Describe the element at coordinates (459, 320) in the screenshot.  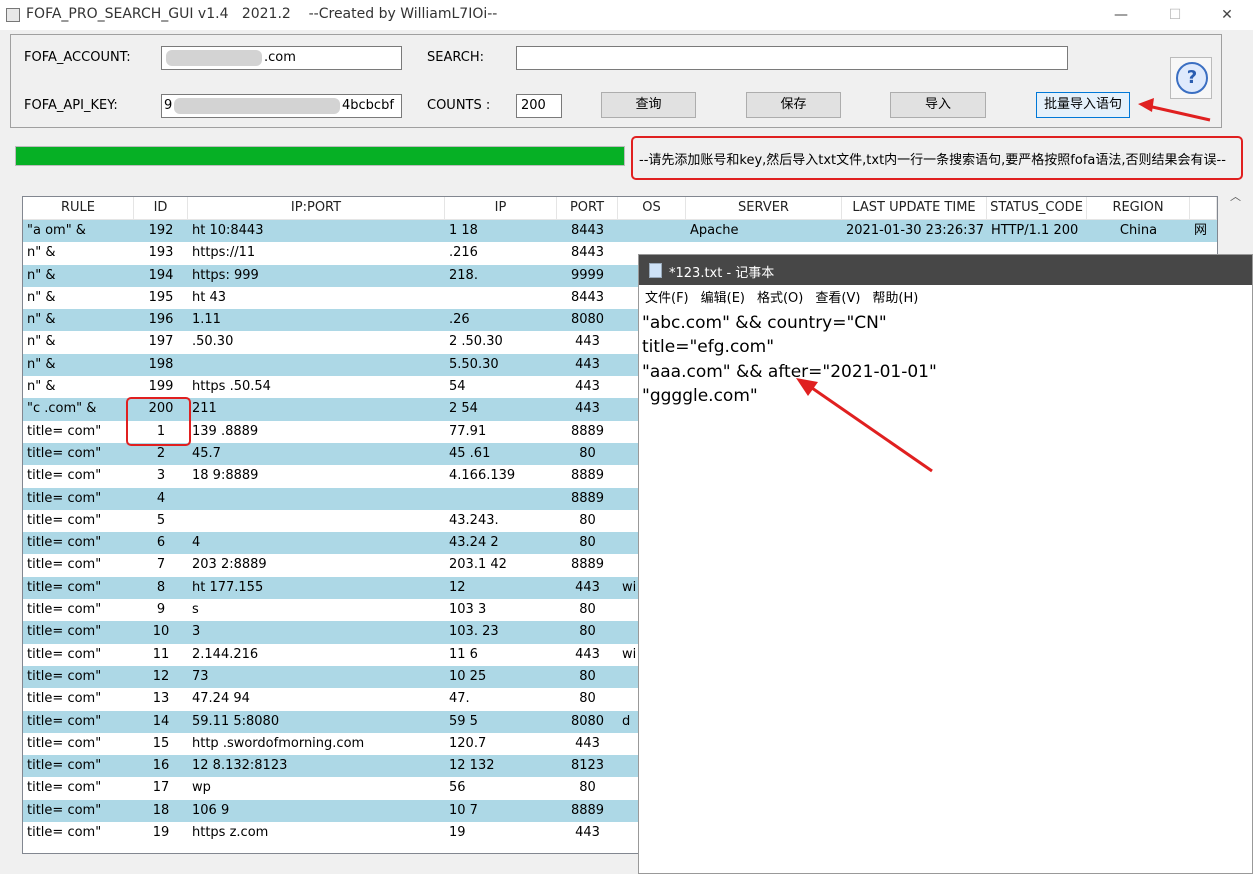
I see `cell-ip: .26` at that location.